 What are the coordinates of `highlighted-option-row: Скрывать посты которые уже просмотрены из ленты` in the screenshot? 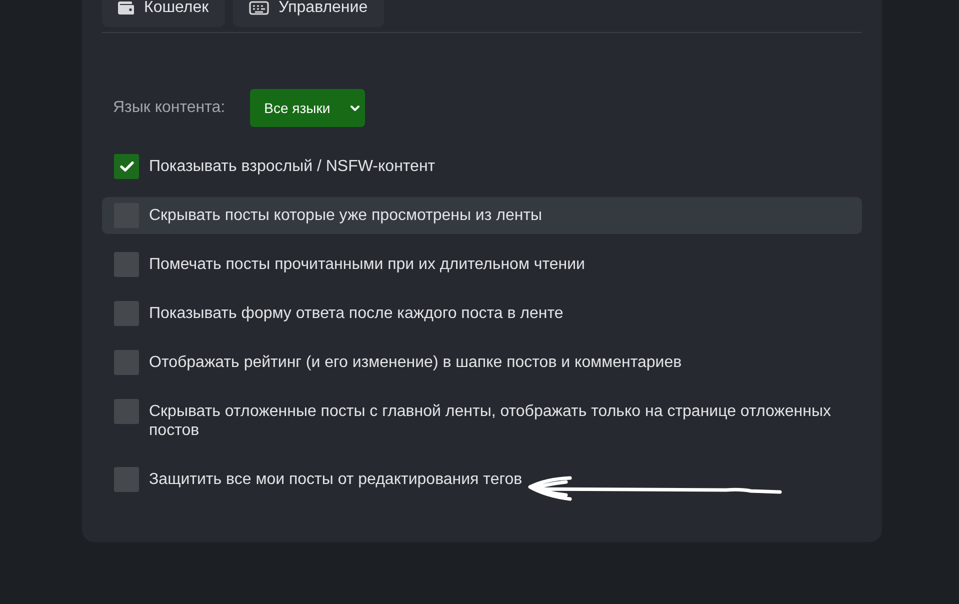 It's located at (482, 215).